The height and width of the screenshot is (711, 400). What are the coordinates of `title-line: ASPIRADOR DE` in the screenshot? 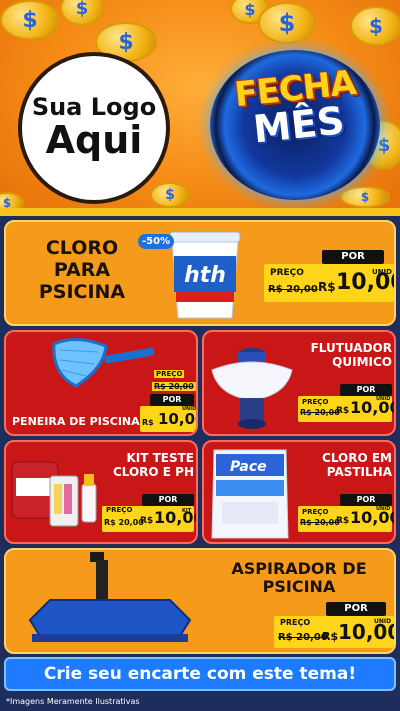 It's located at (299, 568).